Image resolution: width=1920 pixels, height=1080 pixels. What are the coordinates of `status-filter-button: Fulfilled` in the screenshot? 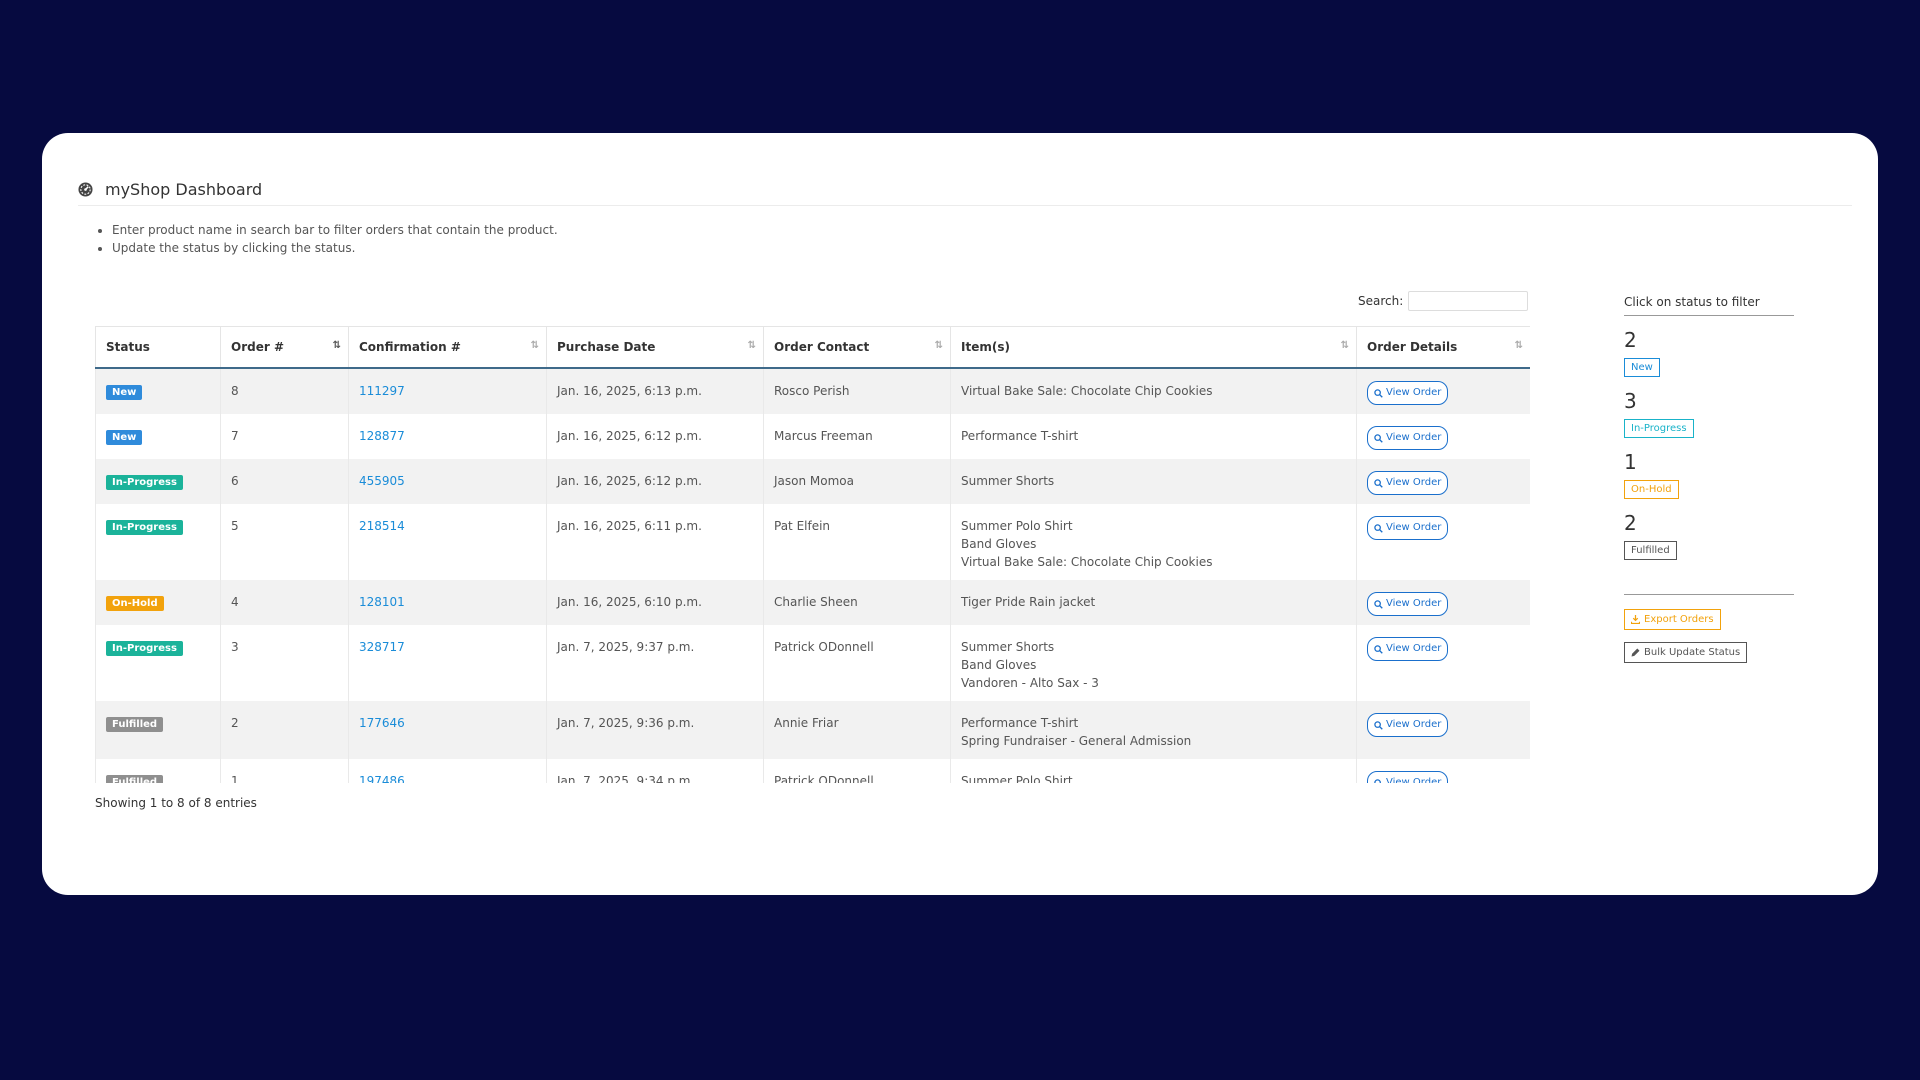 It's located at (1650, 550).